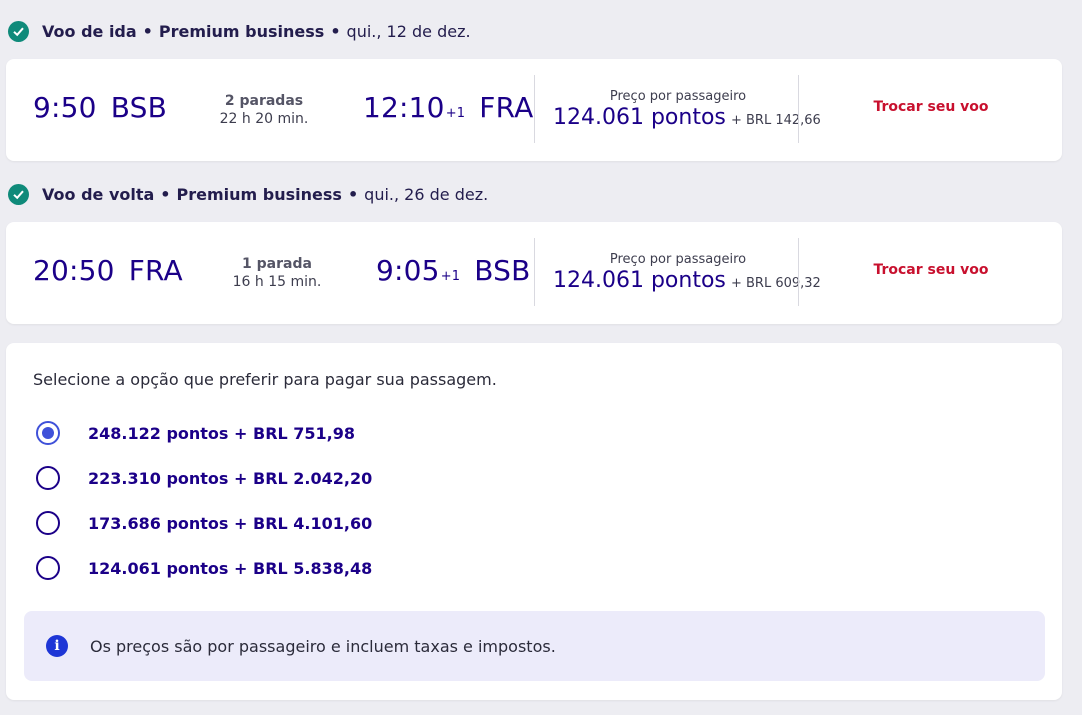  Describe the element at coordinates (138, 107) in the screenshot. I see `departure-airport: BSB` at that location.